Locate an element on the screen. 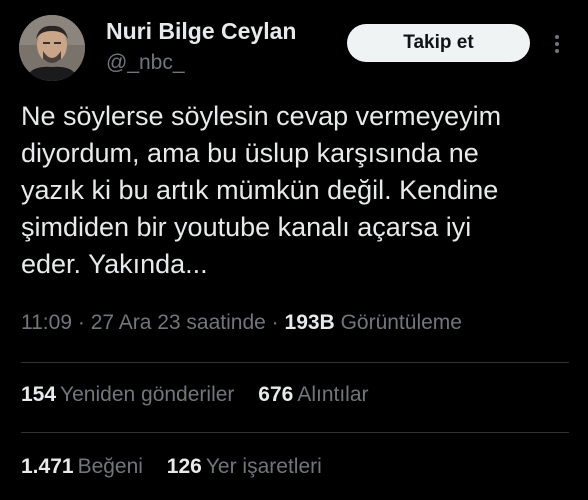  tweet-text-line: şimdiden bir youtube kanalı açarsa iyi is located at coordinates (246, 227).